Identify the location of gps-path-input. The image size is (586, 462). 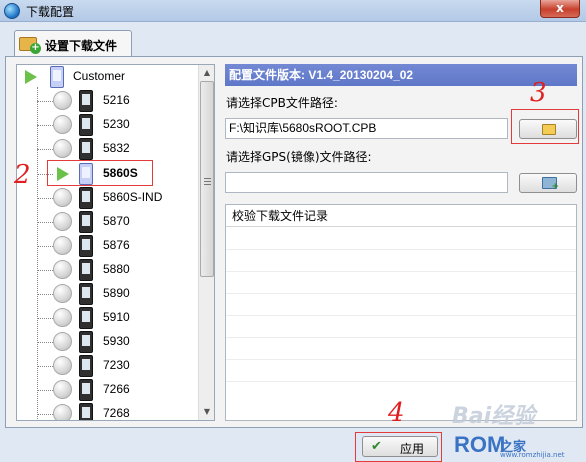
(366, 182).